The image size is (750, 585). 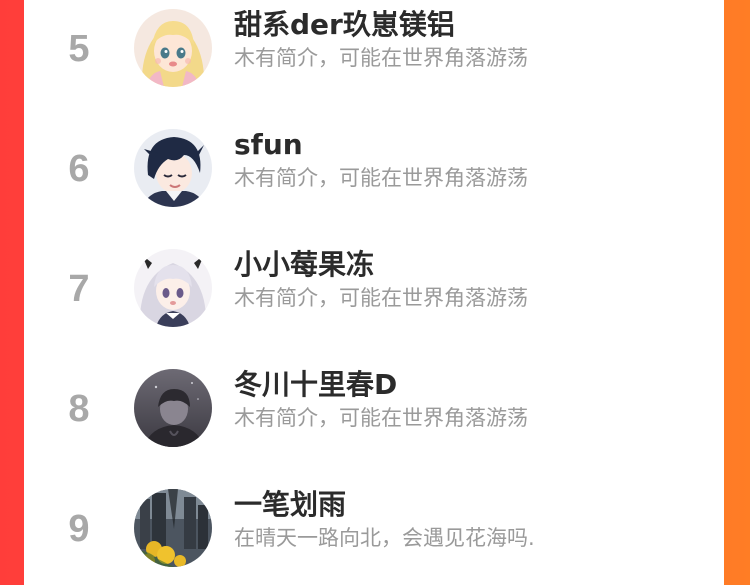 What do you see at coordinates (79, 289) in the screenshot?
I see `rank-number: 7` at bounding box center [79, 289].